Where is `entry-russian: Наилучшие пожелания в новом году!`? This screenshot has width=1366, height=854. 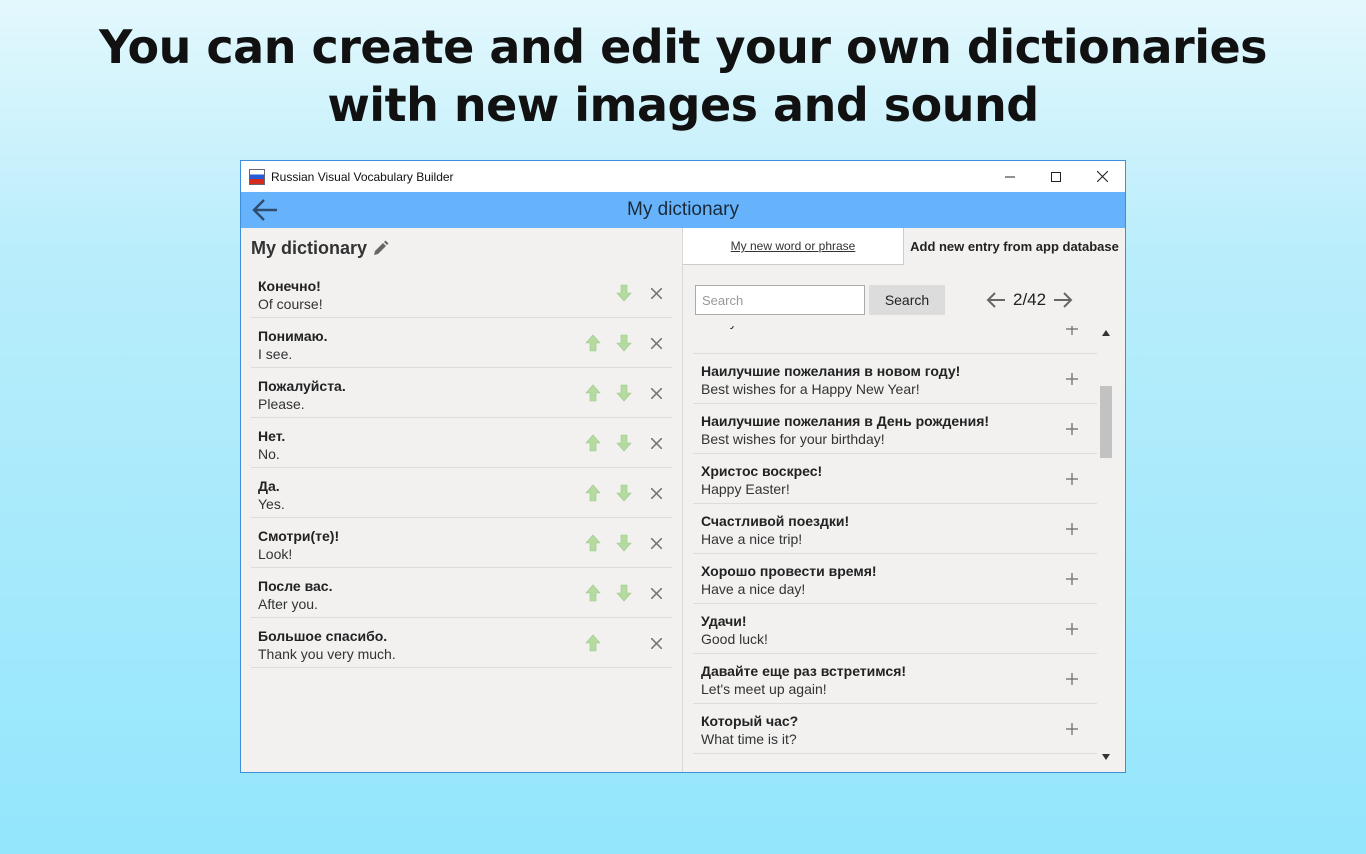
entry-russian: Наилучшие пожелания в новом году! is located at coordinates (831, 371).